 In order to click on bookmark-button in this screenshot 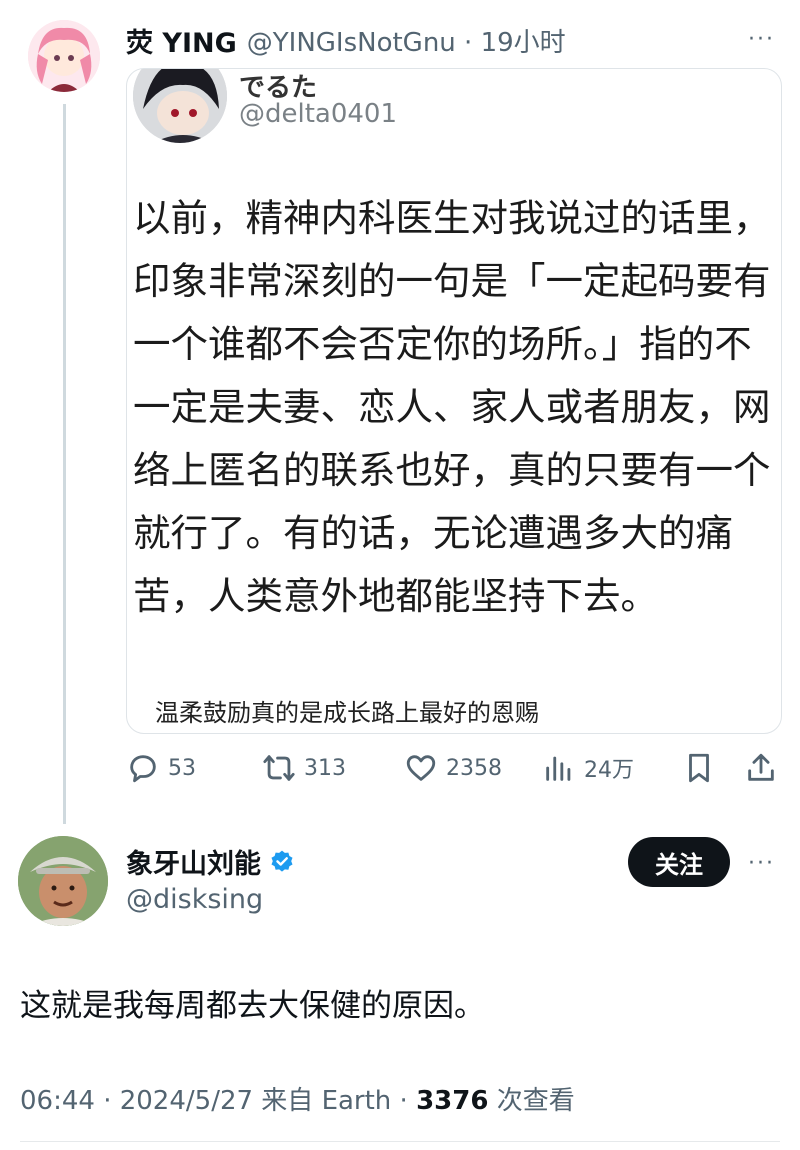, I will do `click(699, 768)`.